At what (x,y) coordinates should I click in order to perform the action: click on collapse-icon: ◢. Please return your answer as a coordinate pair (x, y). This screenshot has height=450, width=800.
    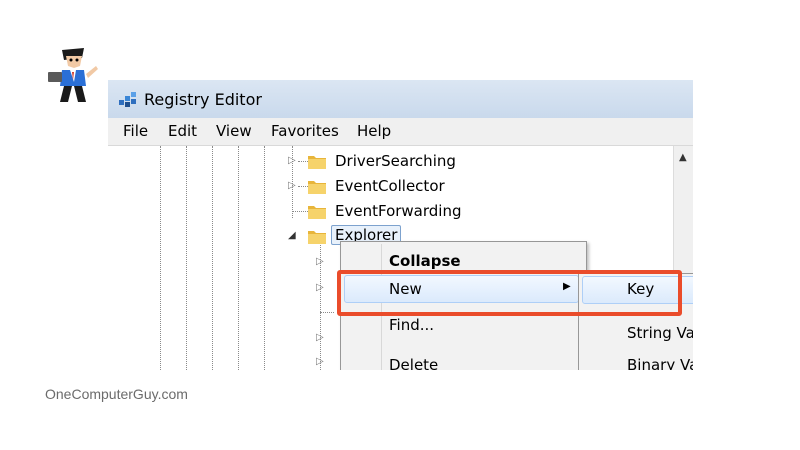
    Looking at the image, I should click on (292, 235).